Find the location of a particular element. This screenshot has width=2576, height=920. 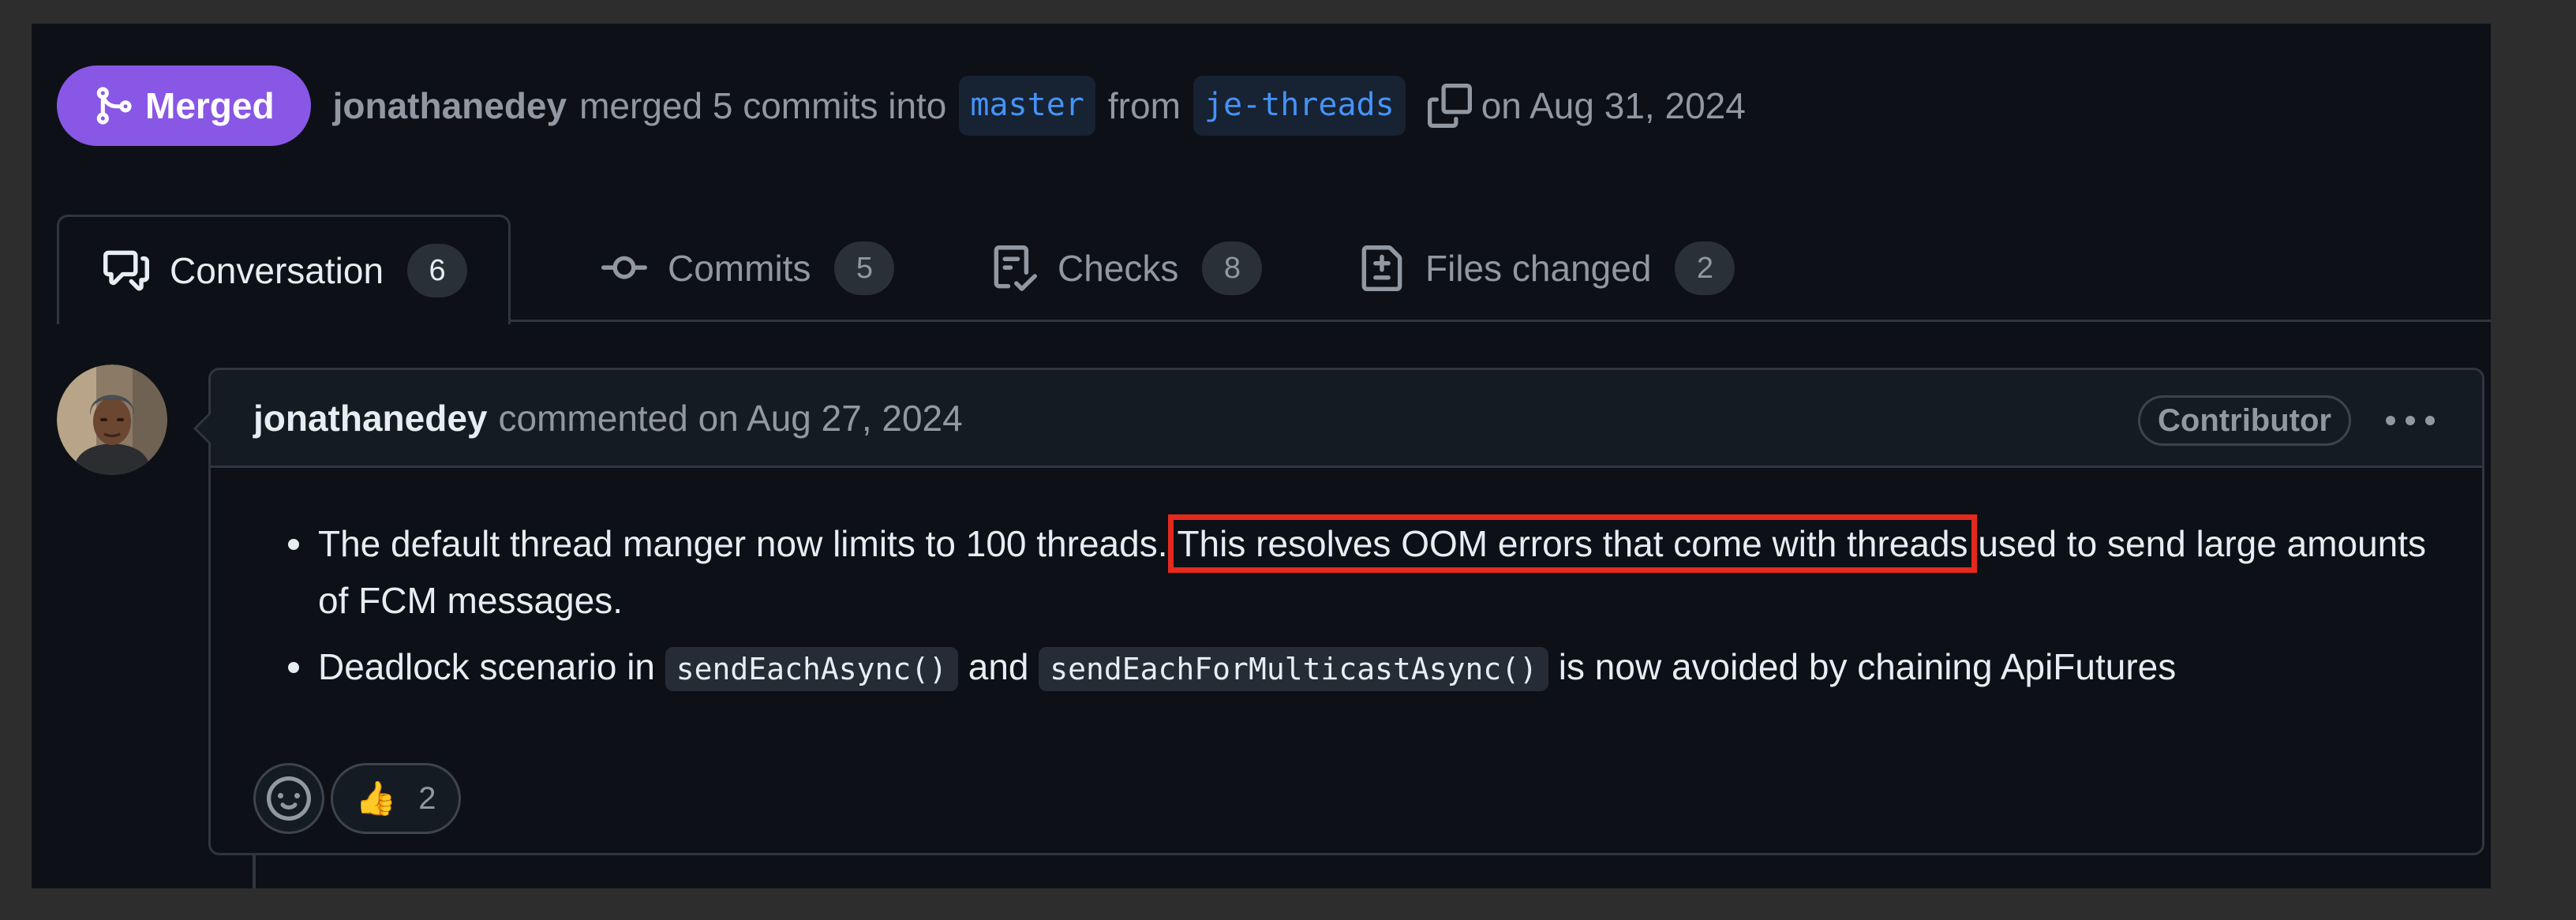

tab-files-changed-count: 2 is located at coordinates (1705, 268).